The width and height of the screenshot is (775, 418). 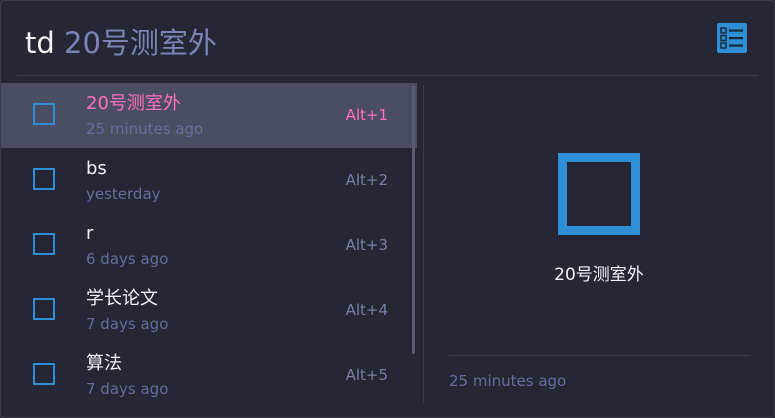 I want to click on preview-divider, so click(x=599, y=355).